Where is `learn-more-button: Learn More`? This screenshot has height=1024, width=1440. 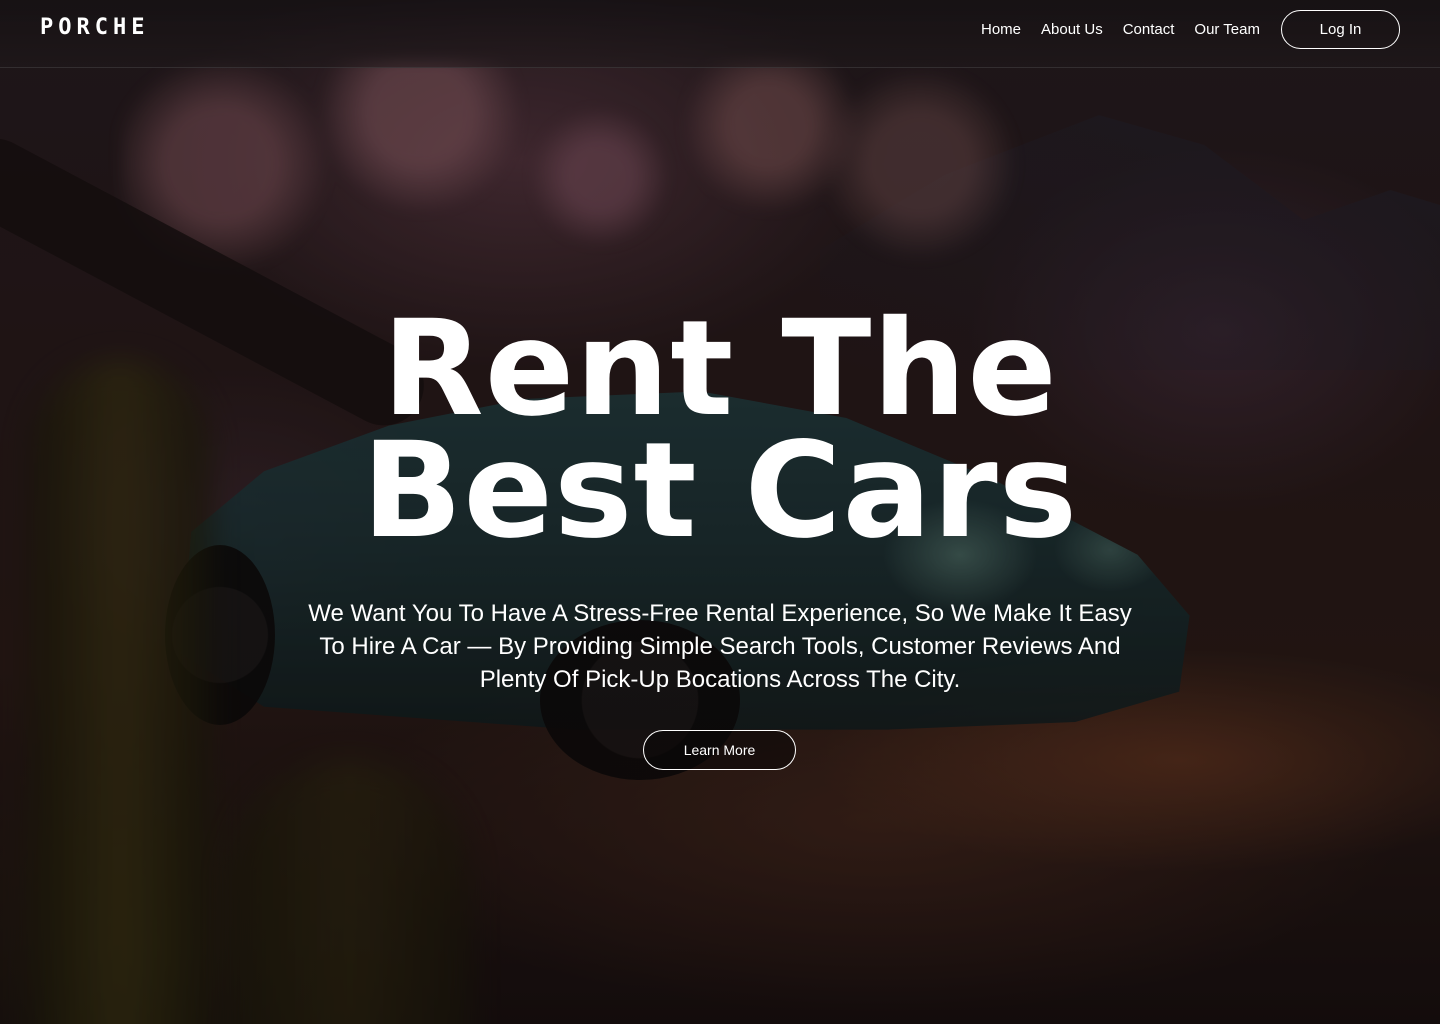
learn-more-button: Learn More is located at coordinates (719, 750).